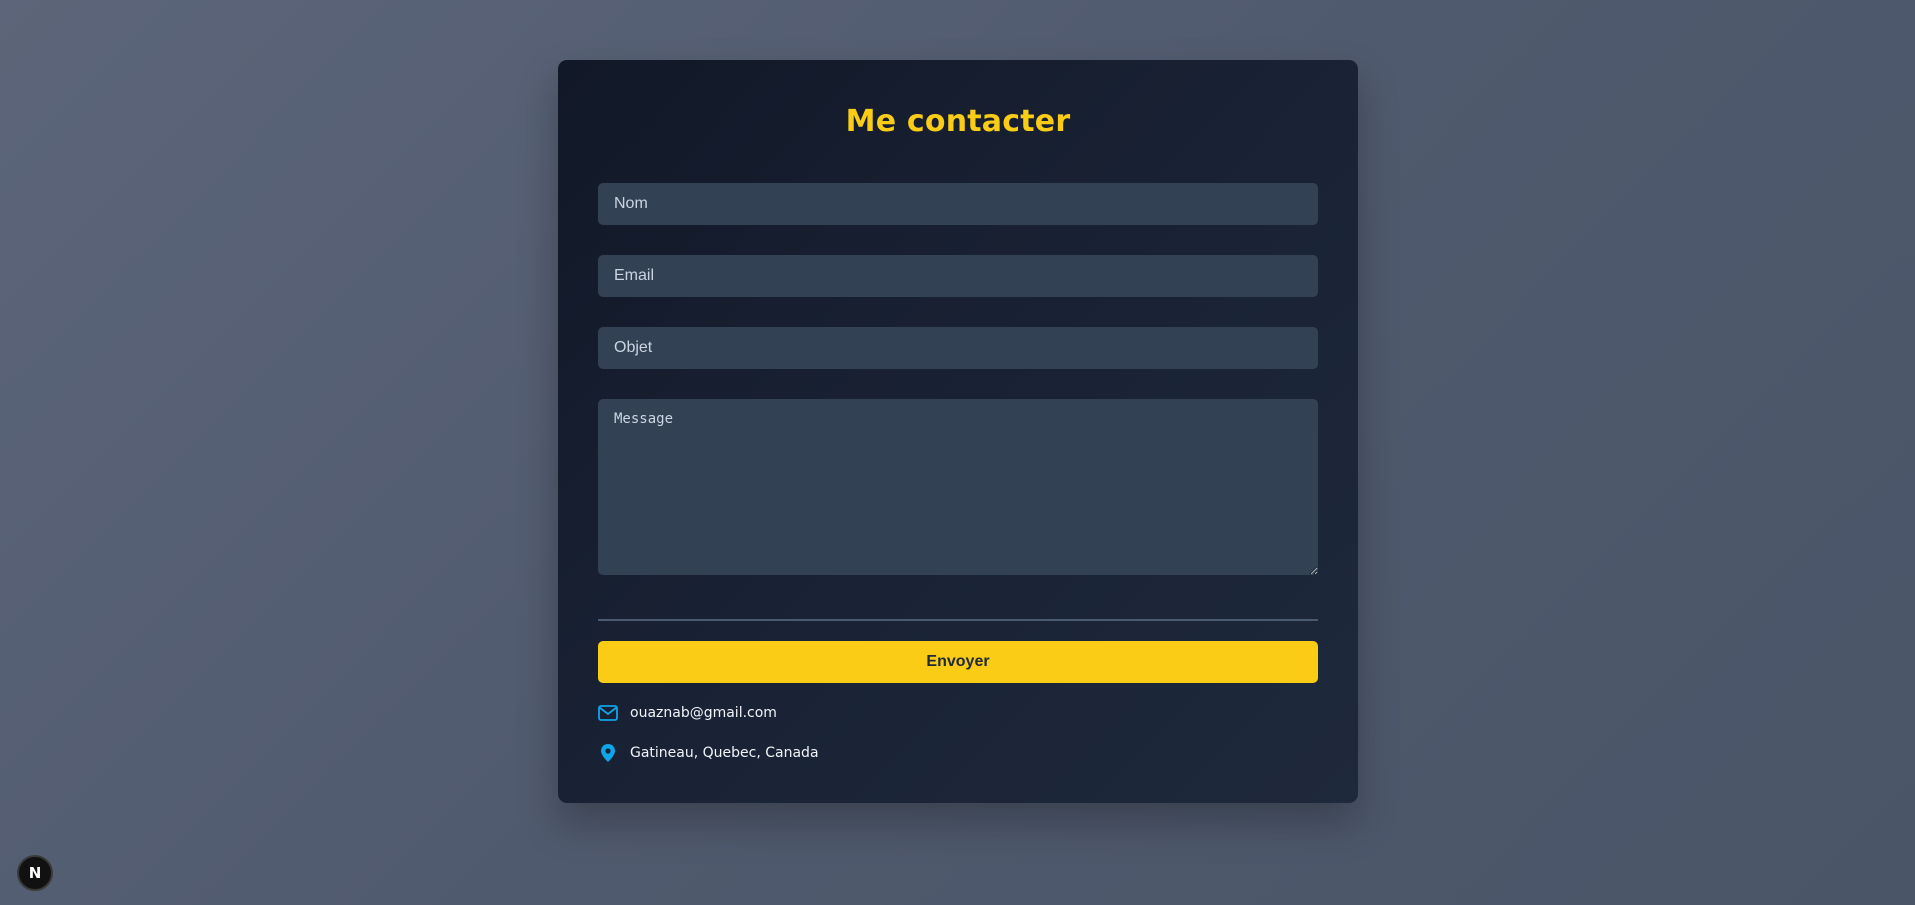 Image resolution: width=1915 pixels, height=905 pixels. I want to click on message-textarea, so click(958, 487).